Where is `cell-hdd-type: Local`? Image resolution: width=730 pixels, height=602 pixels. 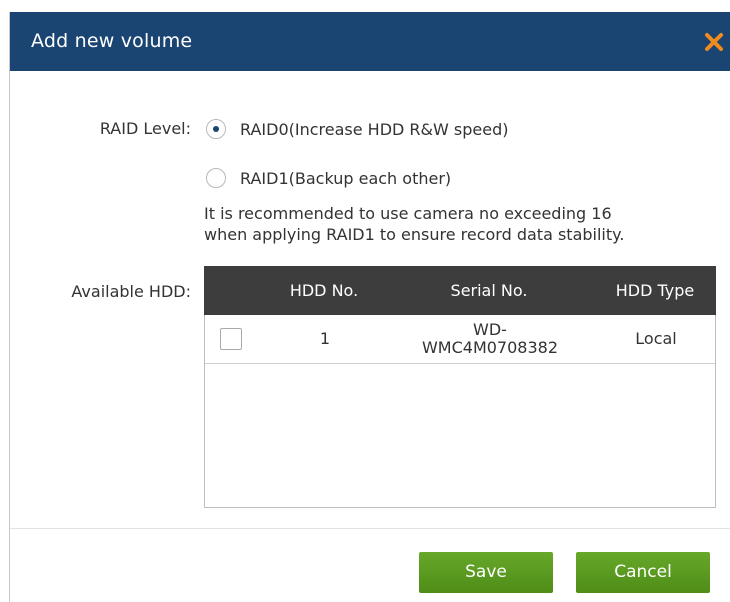
cell-hdd-type: Local is located at coordinates (656, 338).